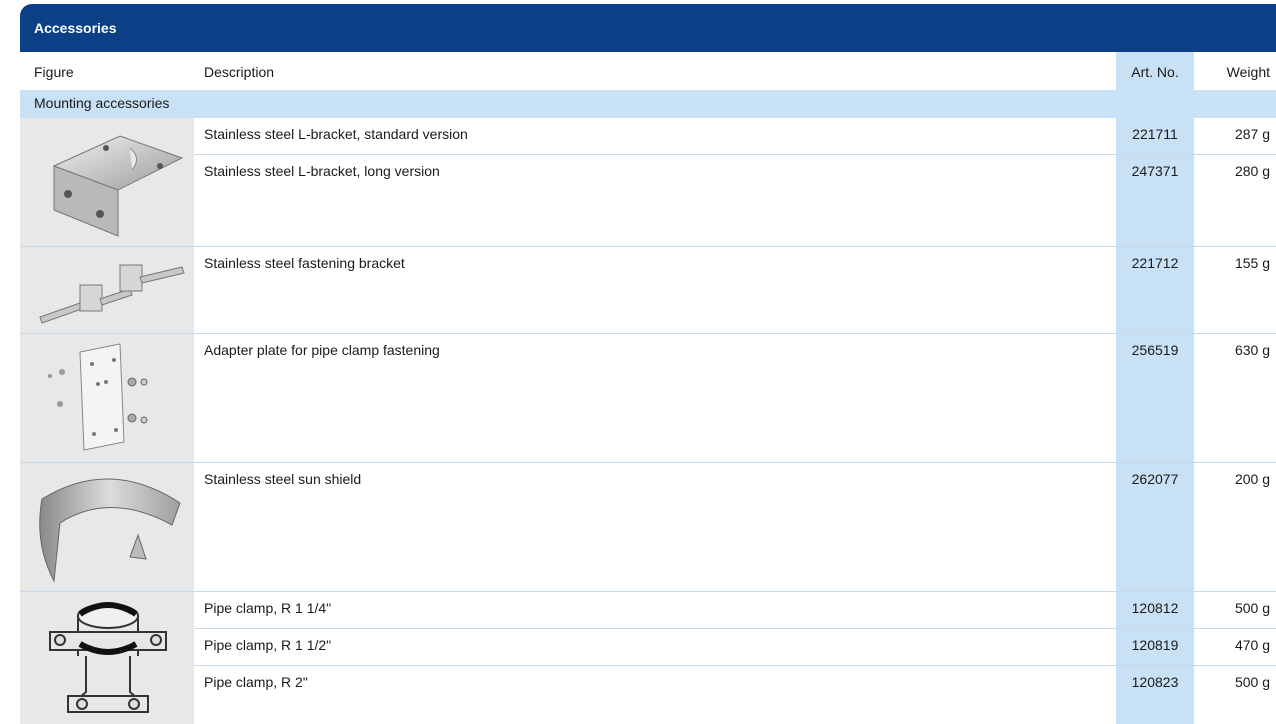 The image size is (1276, 724). I want to click on sun-shield-figure-cell, so click(107, 527).